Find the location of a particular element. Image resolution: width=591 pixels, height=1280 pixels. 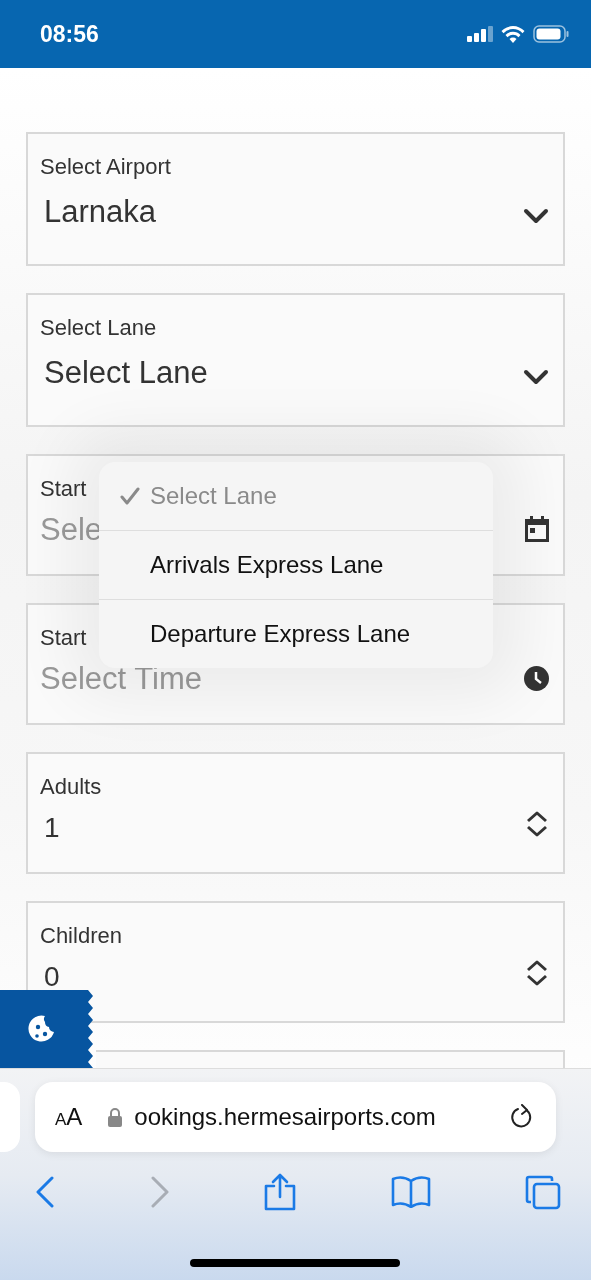

field-label: Adults is located at coordinates (71, 787).